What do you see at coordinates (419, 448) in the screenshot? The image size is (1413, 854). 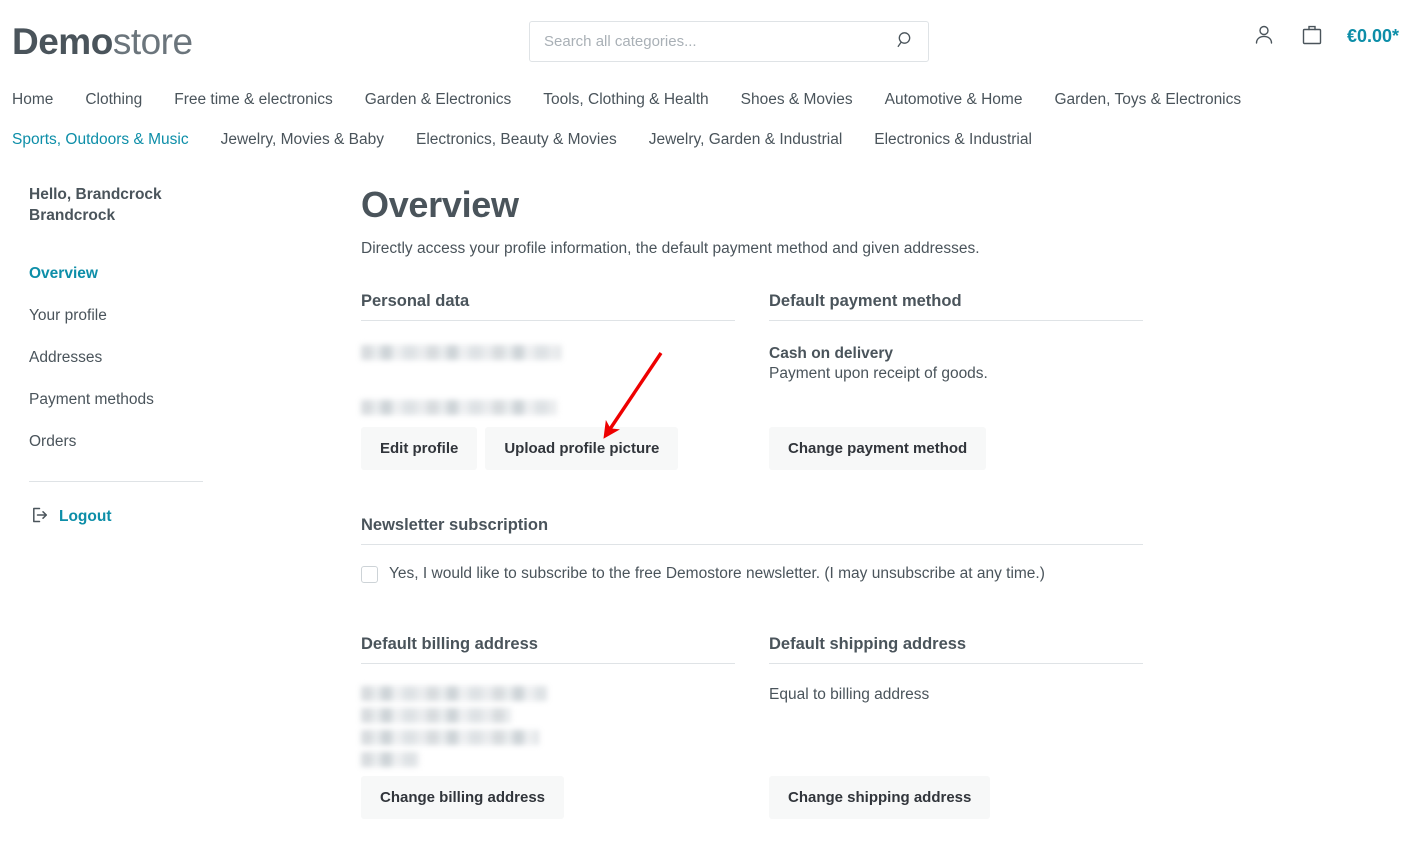 I see `edit-profile-button: Edit profile` at bounding box center [419, 448].